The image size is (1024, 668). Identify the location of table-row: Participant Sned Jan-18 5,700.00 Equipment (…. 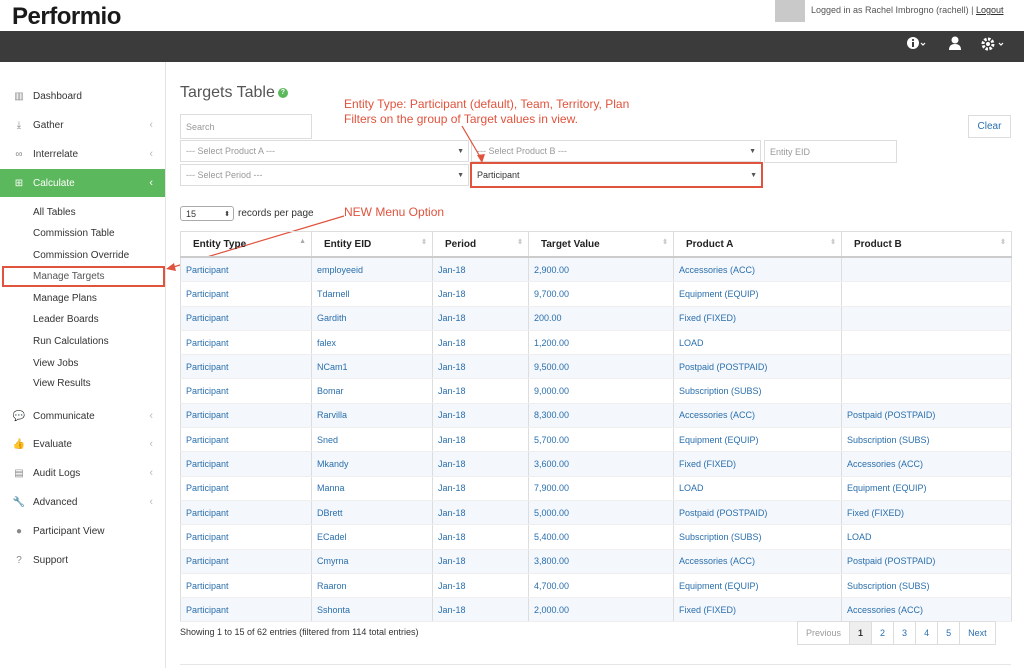
(596, 440).